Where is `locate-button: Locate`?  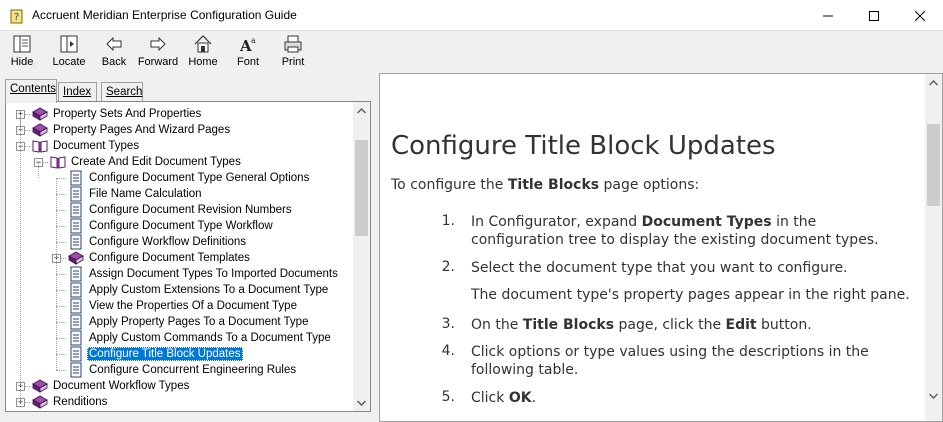 locate-button: Locate is located at coordinates (69, 51).